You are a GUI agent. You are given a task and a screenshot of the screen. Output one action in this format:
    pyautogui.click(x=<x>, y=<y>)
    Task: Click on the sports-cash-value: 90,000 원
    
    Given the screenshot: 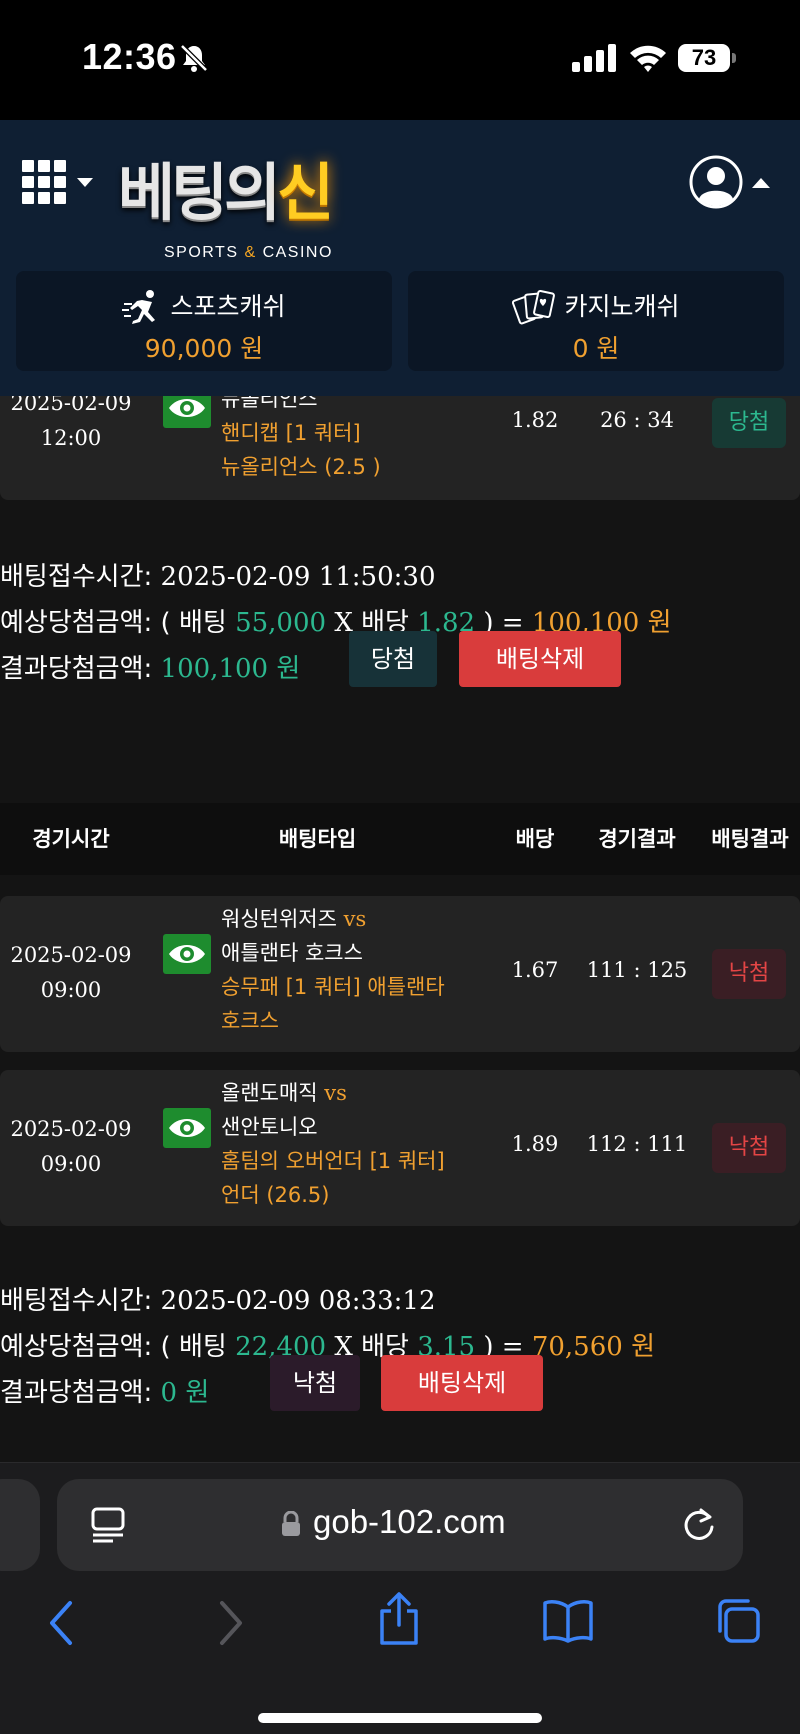 What is the action you would take?
    pyautogui.click(x=204, y=348)
    